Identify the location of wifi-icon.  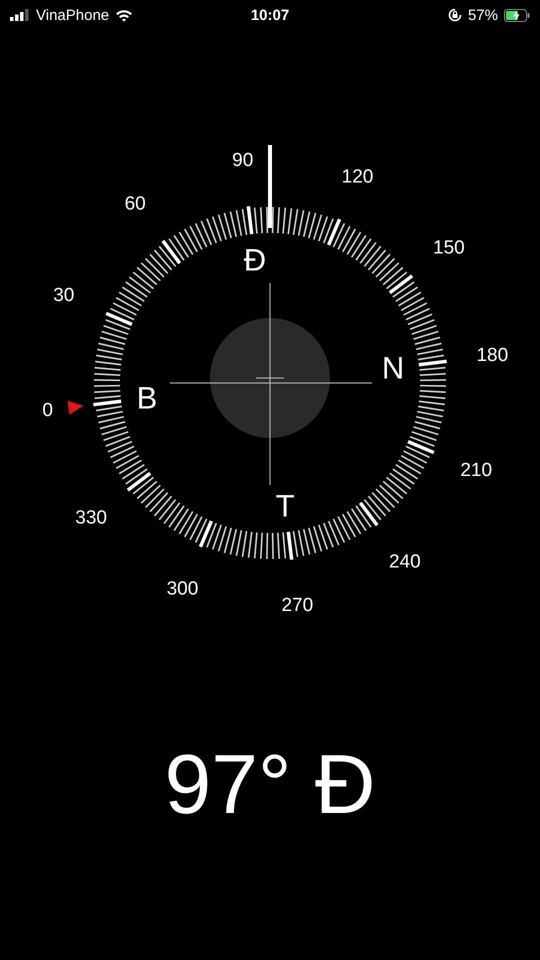
(124, 15).